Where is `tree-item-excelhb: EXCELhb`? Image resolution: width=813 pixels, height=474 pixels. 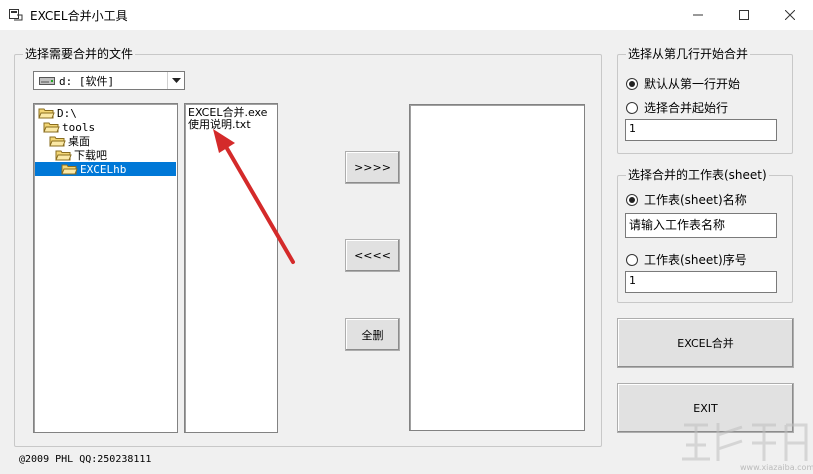 tree-item-excelhb: EXCELhb is located at coordinates (105, 169).